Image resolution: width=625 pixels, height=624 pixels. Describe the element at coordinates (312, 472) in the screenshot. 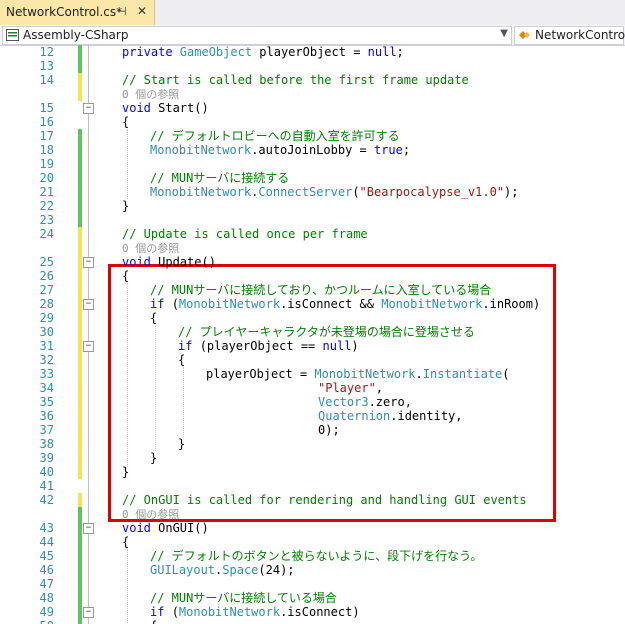

I see `code-line: 40}` at that location.